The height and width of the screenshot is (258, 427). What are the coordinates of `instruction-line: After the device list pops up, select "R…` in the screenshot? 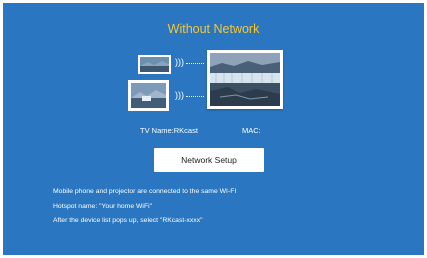 It's located at (128, 220).